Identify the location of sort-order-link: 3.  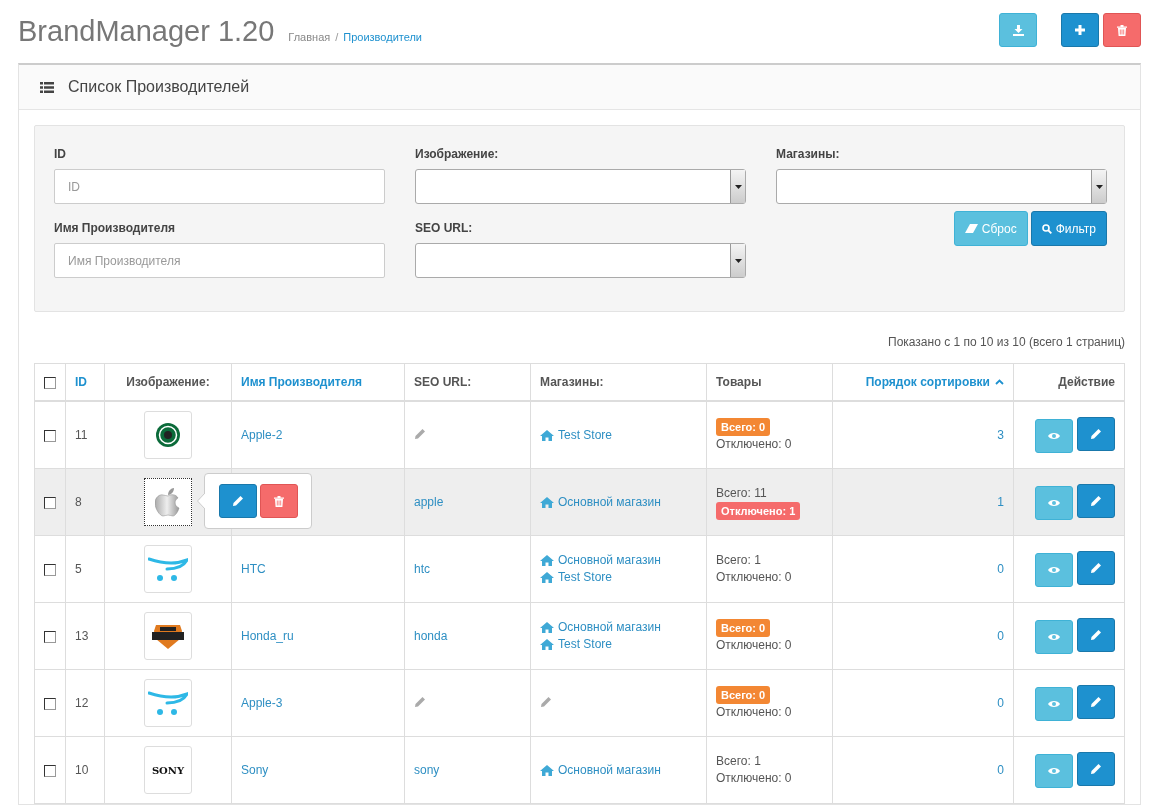
(1000, 435).